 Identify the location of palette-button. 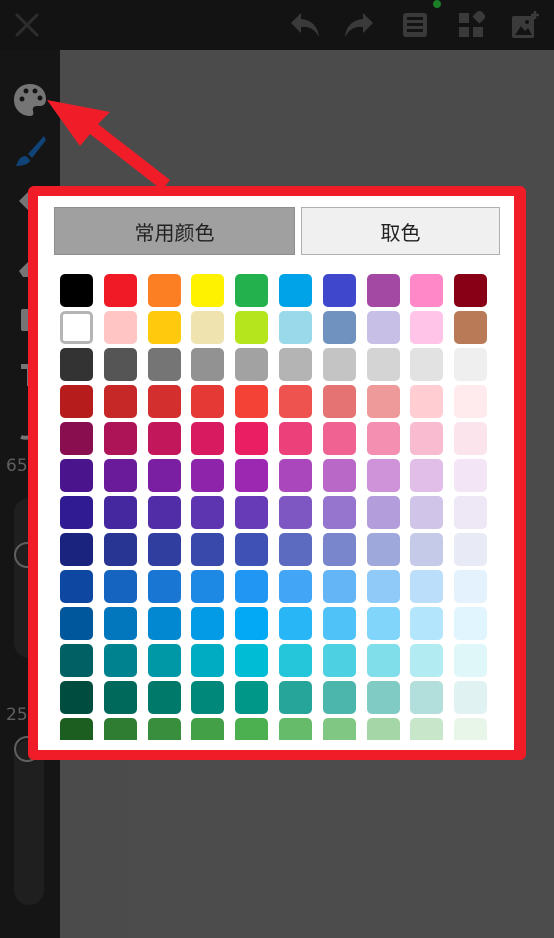
(30, 100).